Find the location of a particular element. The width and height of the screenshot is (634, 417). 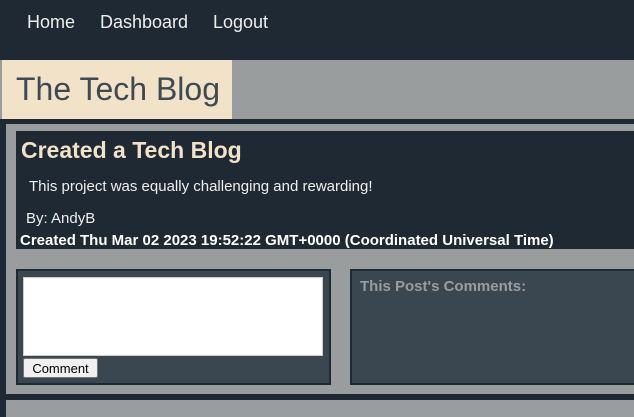

comments-section: This Post's Comments: is located at coordinates (492, 327).